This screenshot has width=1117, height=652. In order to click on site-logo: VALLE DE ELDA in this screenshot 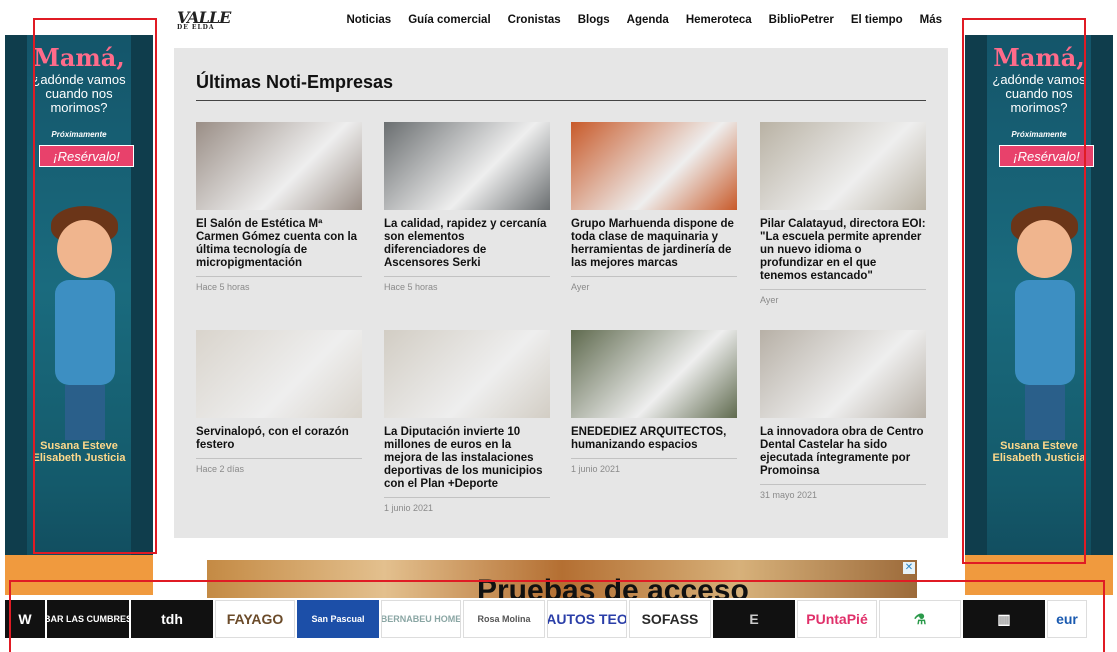, I will do `click(204, 19)`.